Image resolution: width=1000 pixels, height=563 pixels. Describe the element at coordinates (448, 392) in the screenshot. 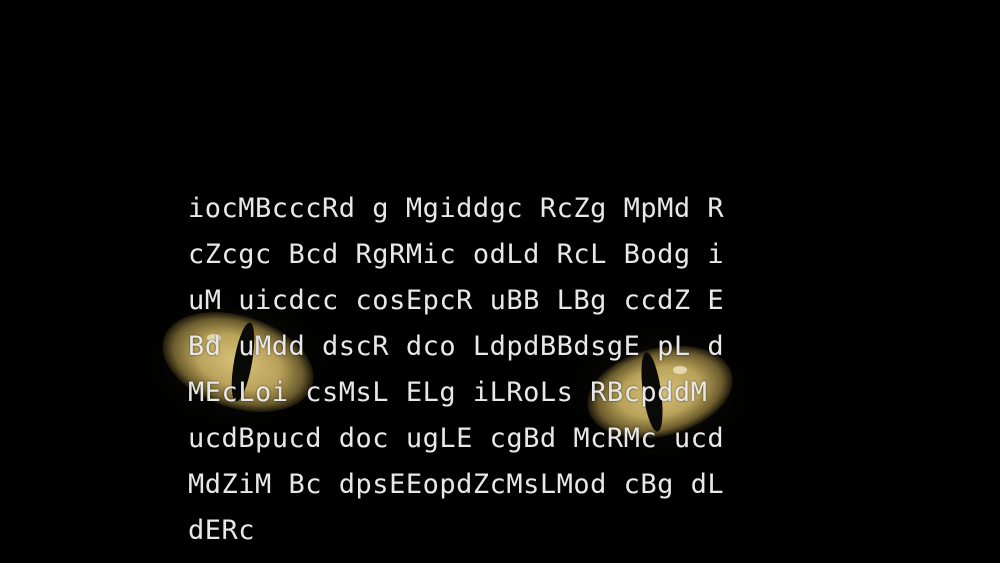

I see `overlay-text-line: MEcLoi csMsL ELg iLRoLs RBcpddM` at that location.